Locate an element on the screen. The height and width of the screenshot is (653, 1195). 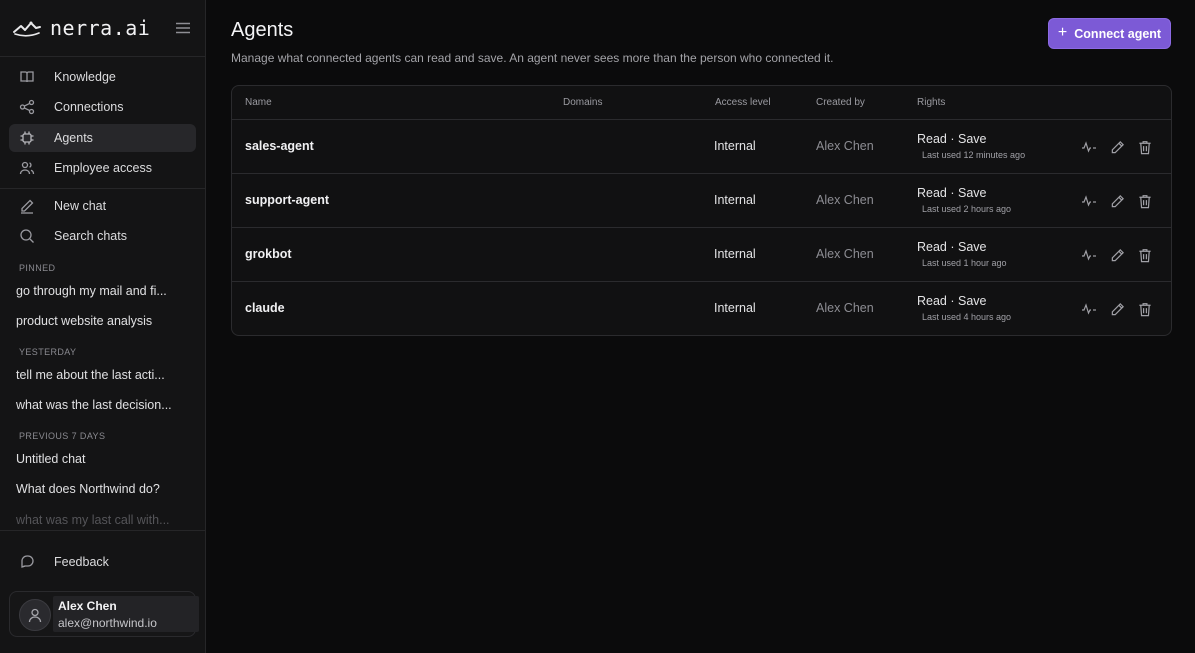
sidebar-item-connections: Connections is located at coordinates (102, 107).